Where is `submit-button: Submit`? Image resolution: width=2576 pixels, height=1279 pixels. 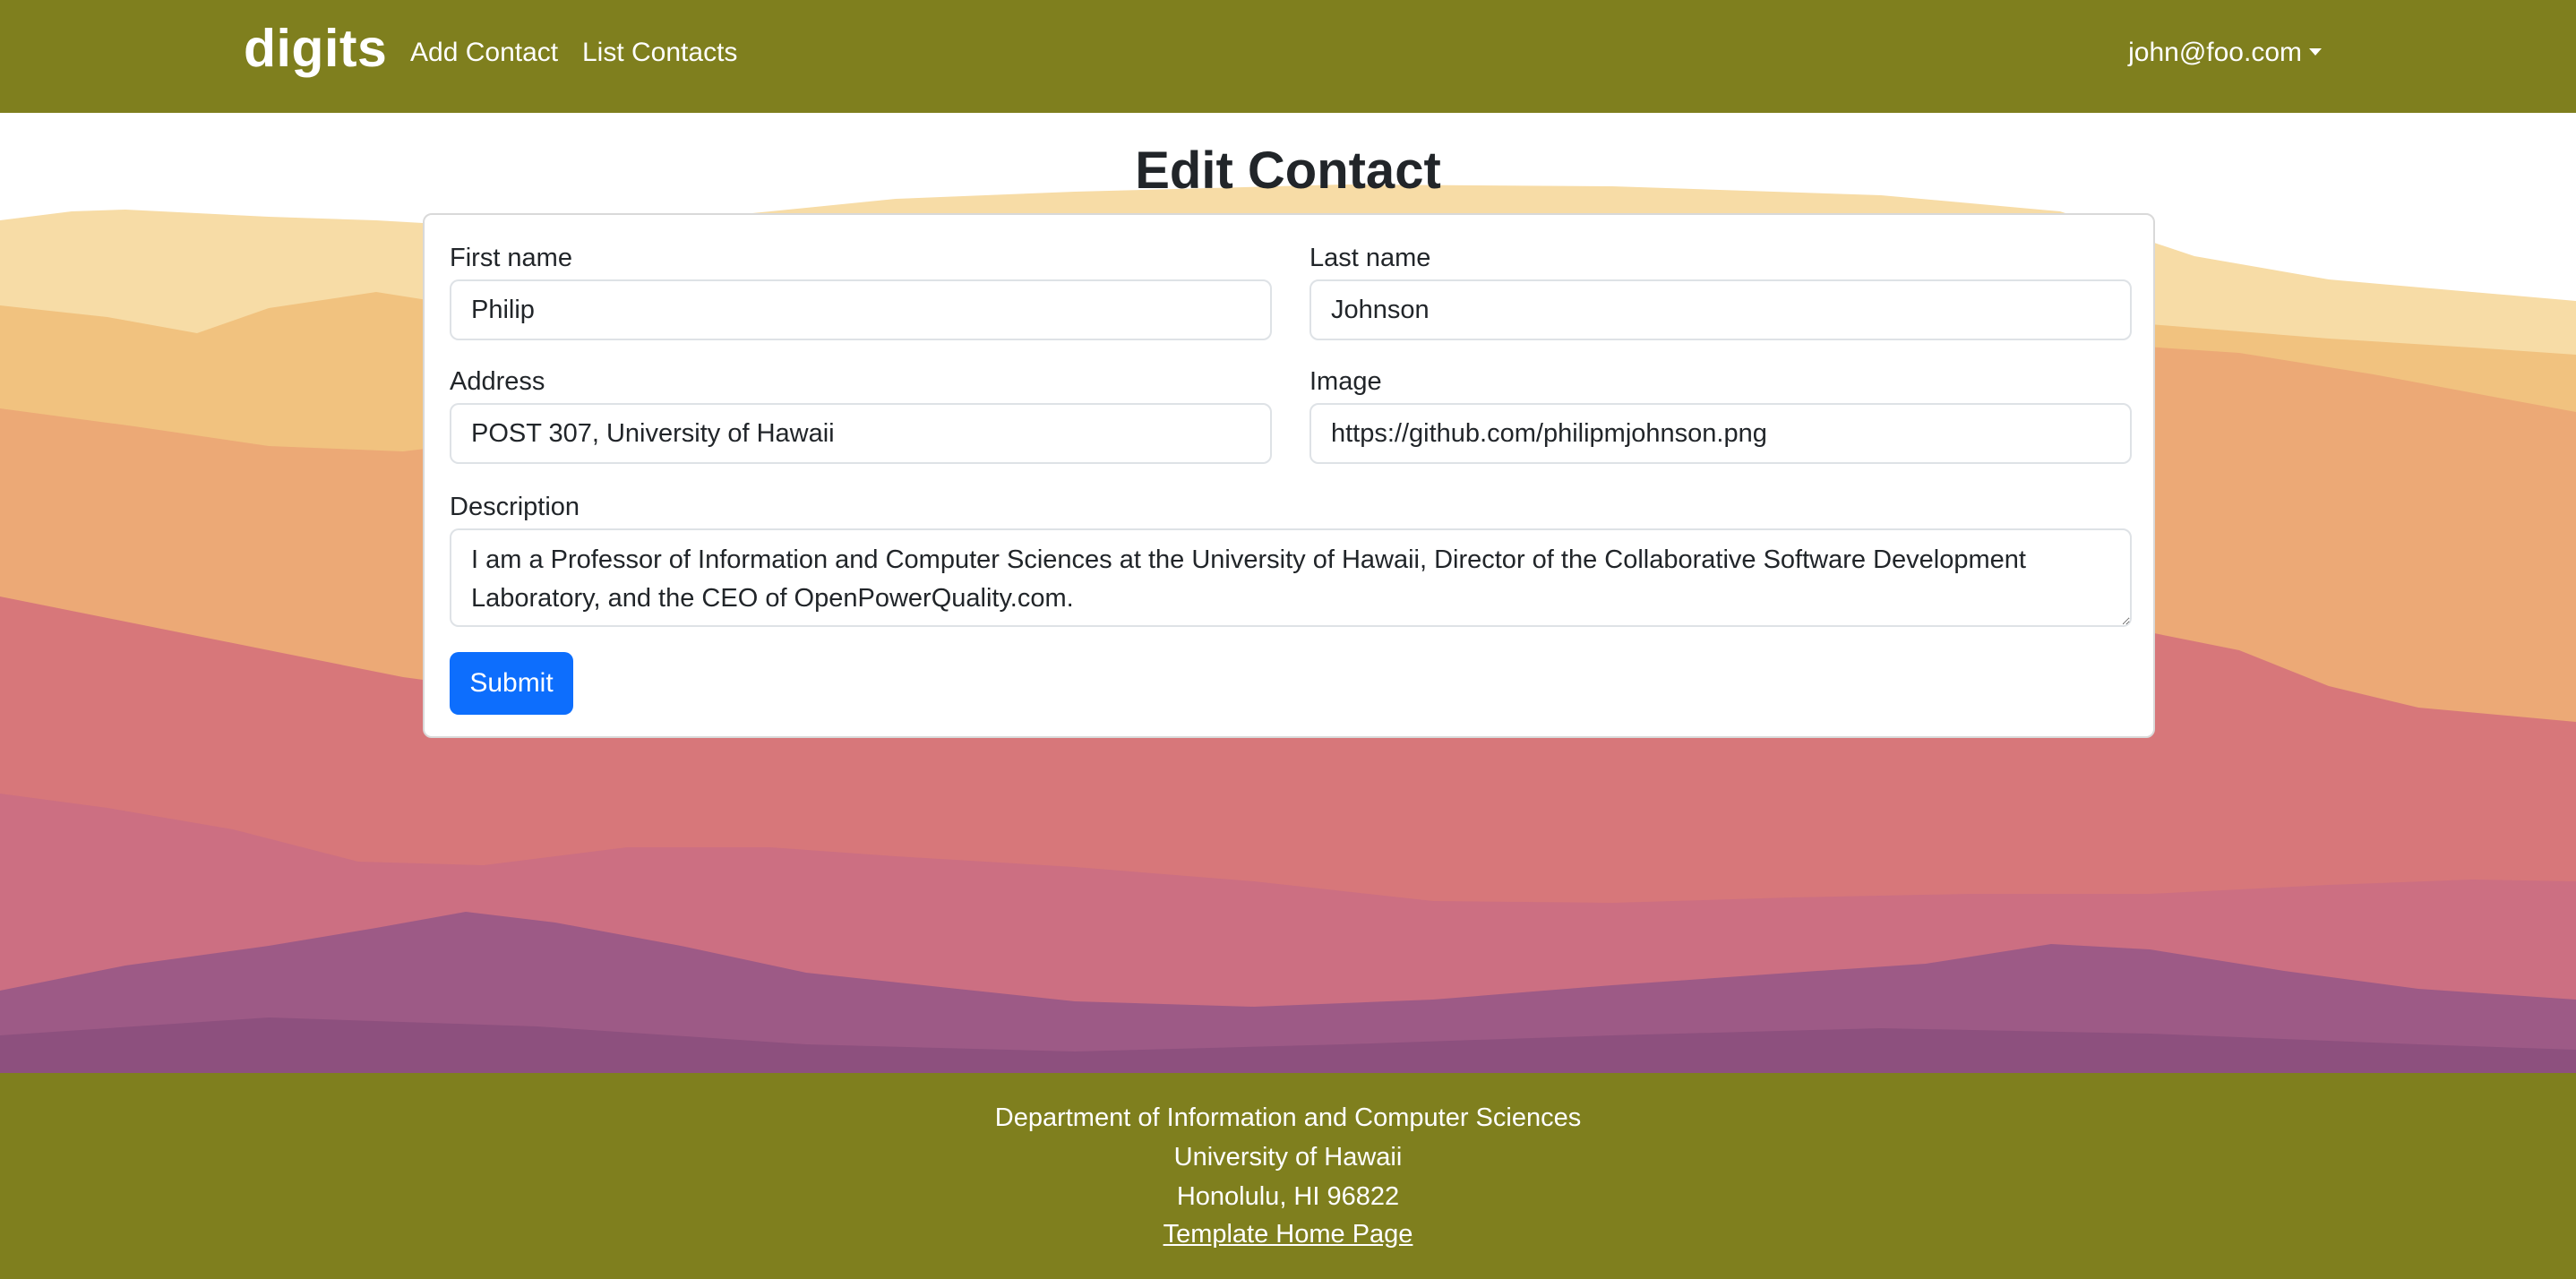
submit-button: Submit is located at coordinates (511, 683).